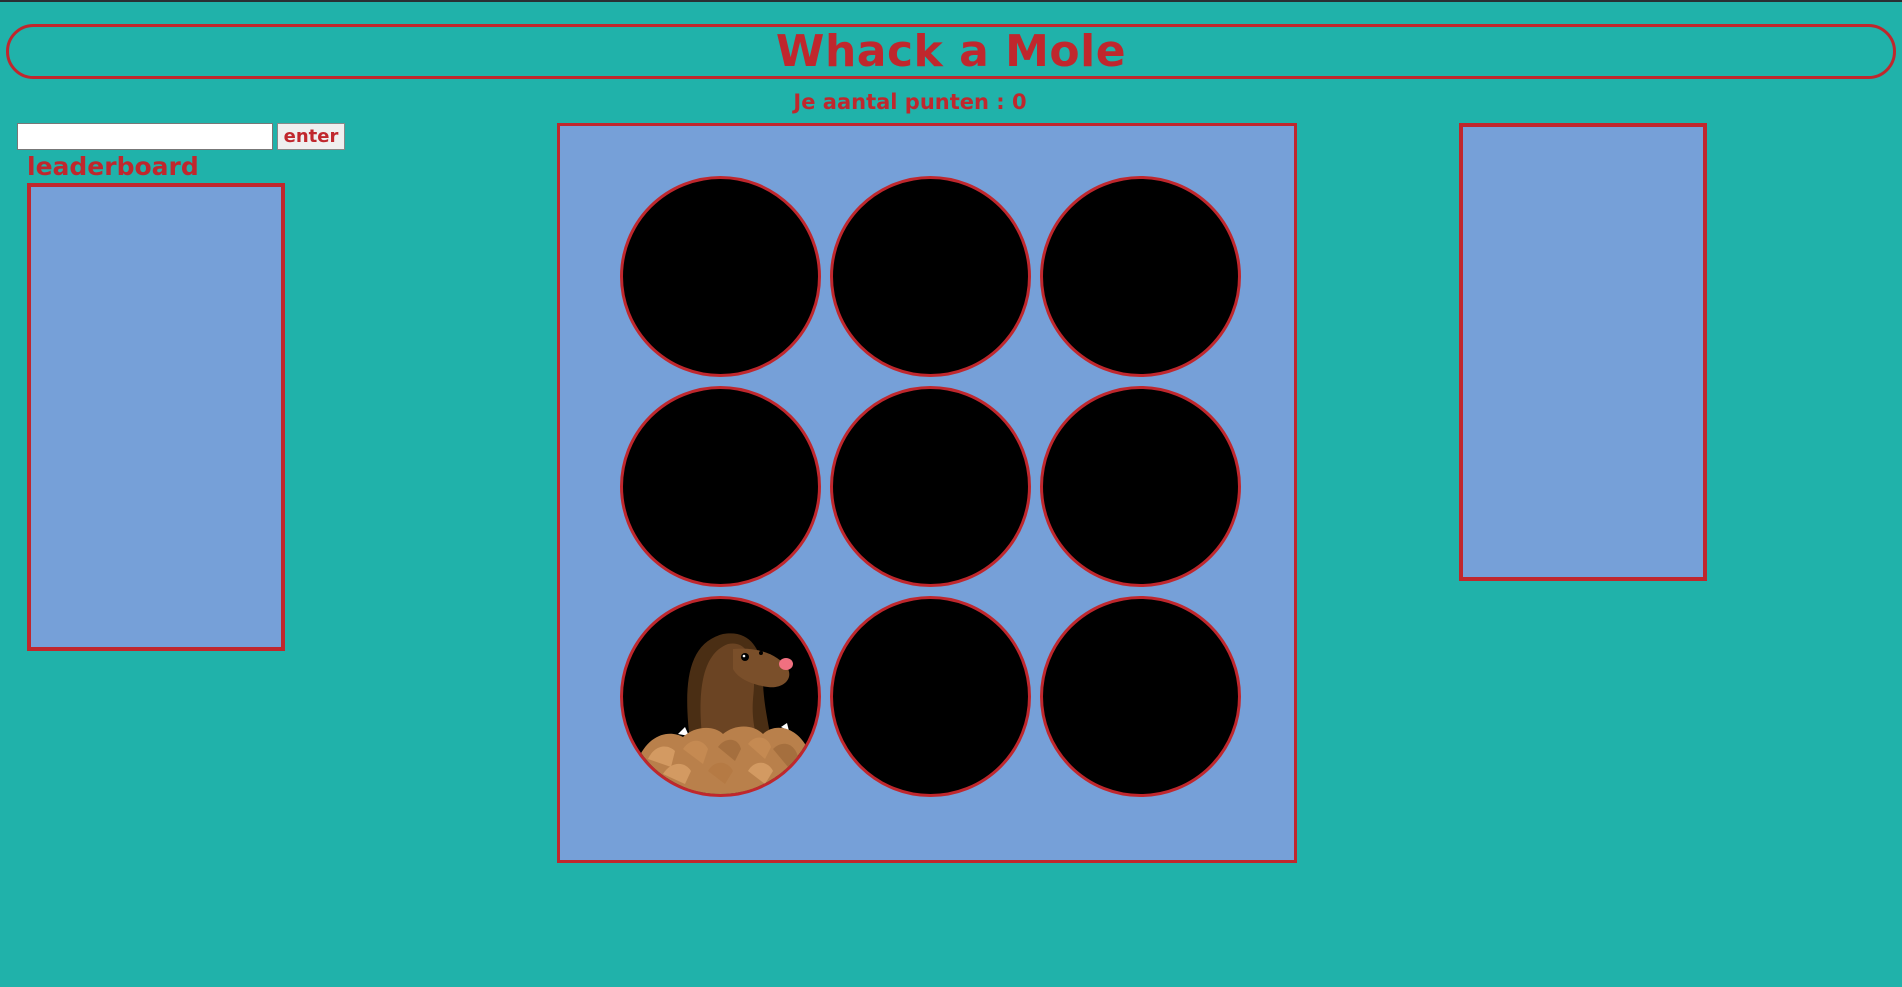  What do you see at coordinates (156, 417) in the screenshot?
I see `leaderboard-panel` at bounding box center [156, 417].